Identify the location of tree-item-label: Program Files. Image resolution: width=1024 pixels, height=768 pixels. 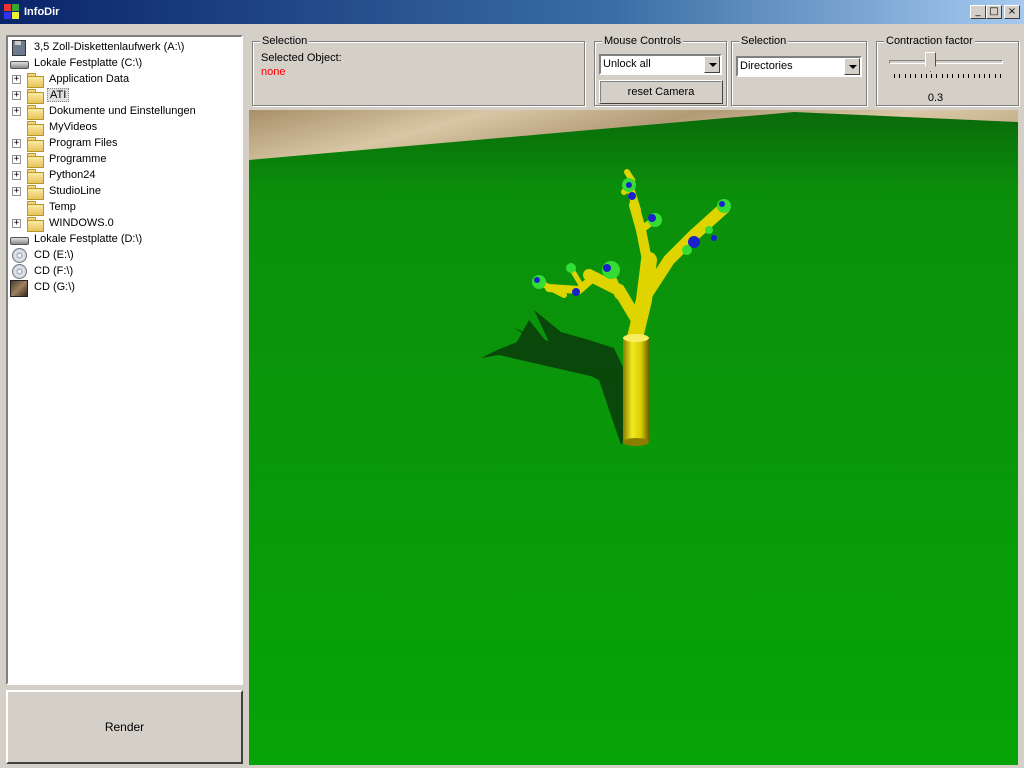
(83, 143).